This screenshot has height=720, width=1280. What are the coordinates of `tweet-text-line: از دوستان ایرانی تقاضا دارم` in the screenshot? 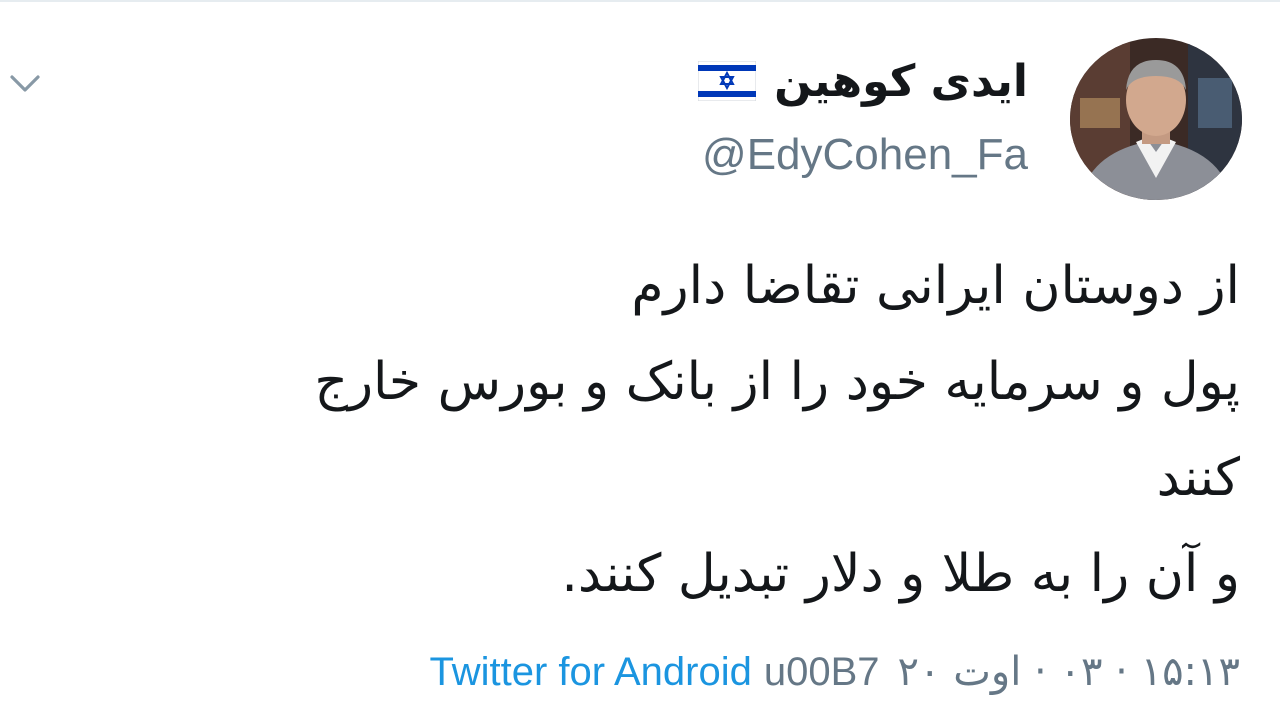 It's located at (935, 286).